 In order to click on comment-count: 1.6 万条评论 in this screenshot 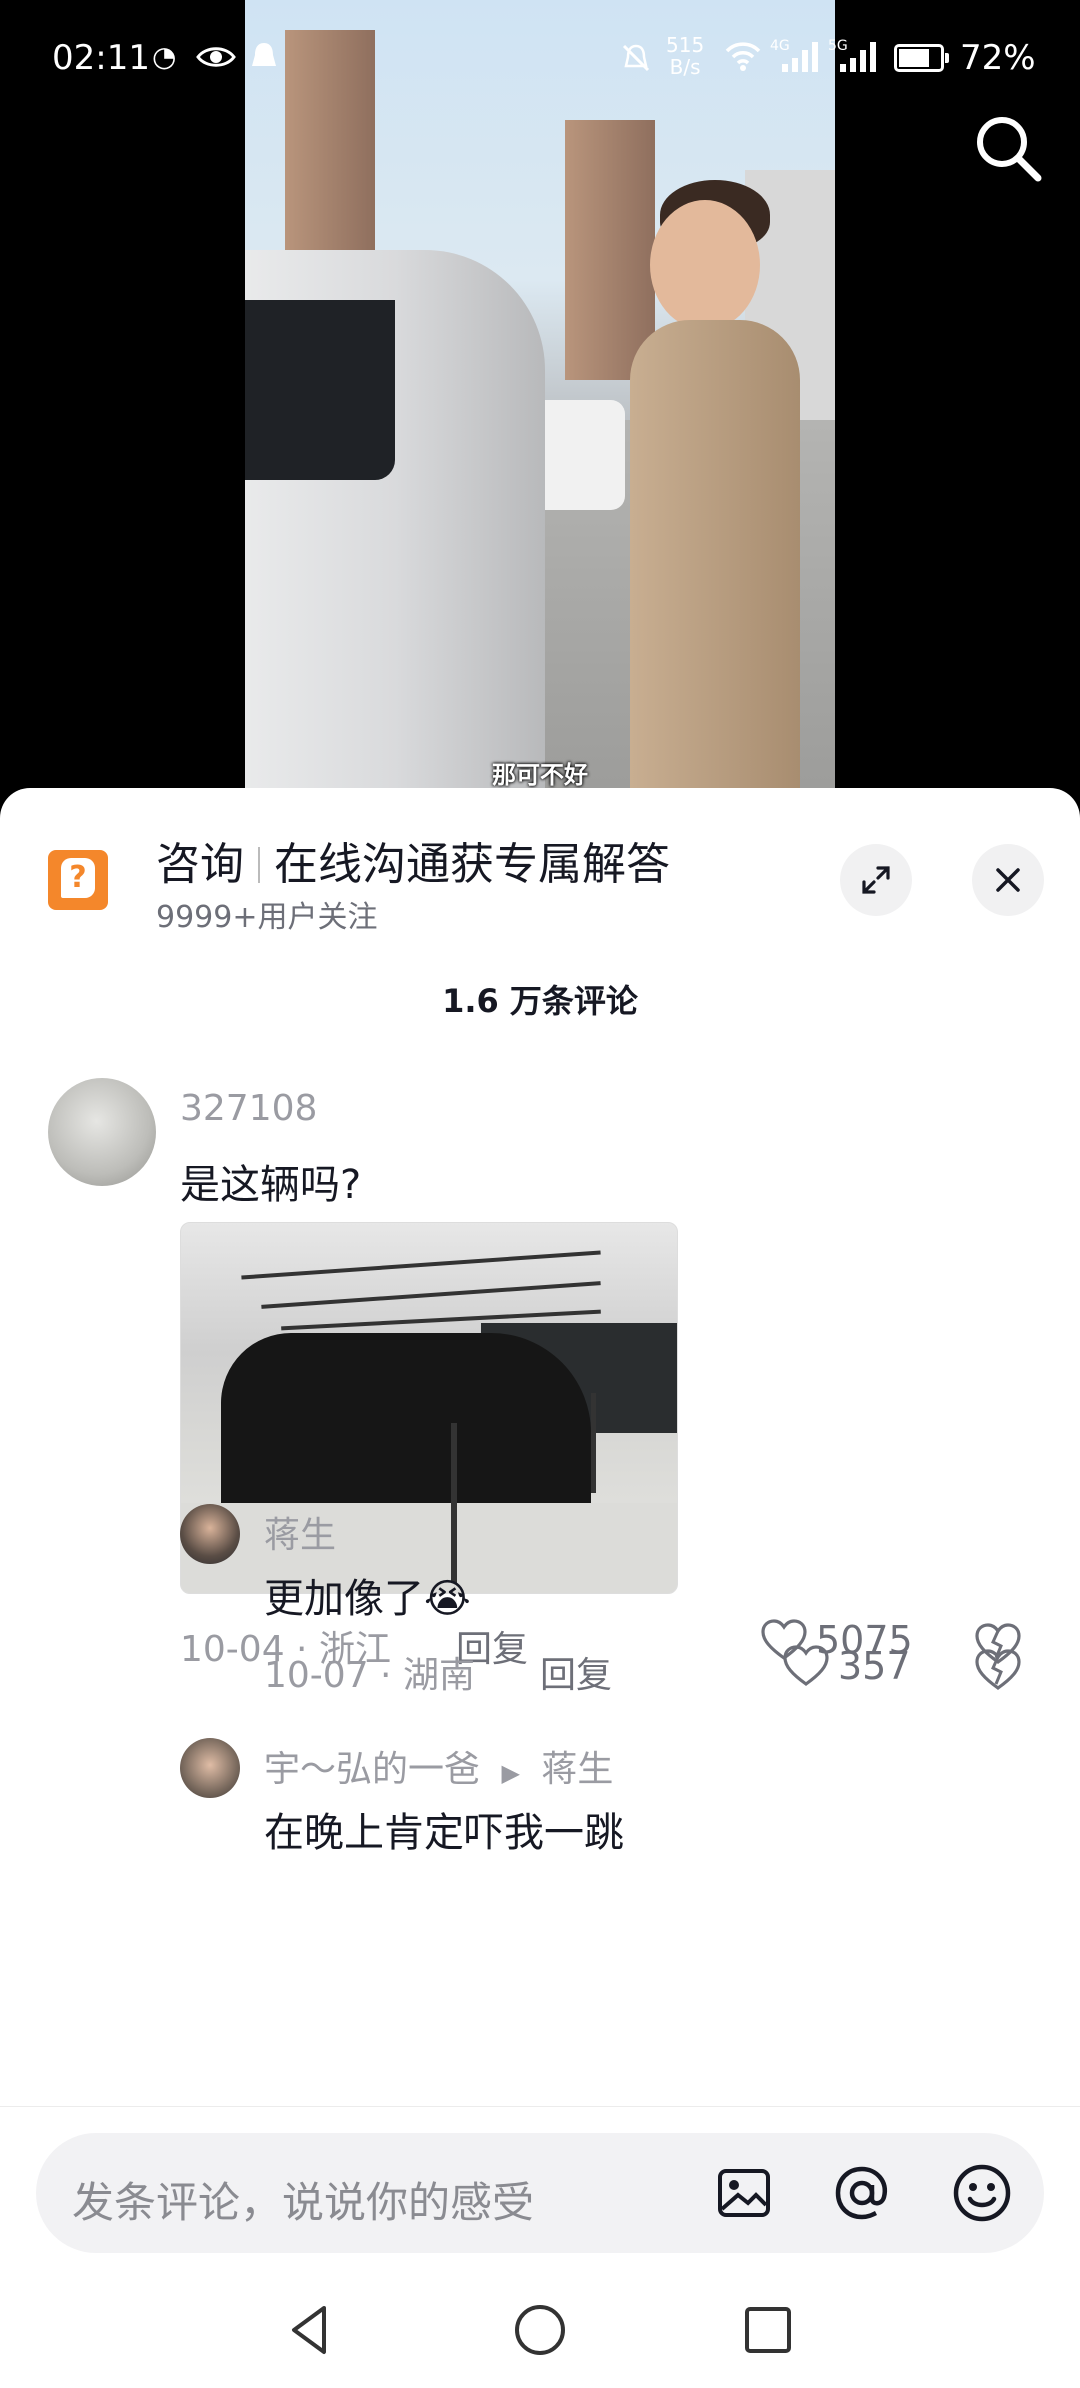, I will do `click(540, 1001)`.